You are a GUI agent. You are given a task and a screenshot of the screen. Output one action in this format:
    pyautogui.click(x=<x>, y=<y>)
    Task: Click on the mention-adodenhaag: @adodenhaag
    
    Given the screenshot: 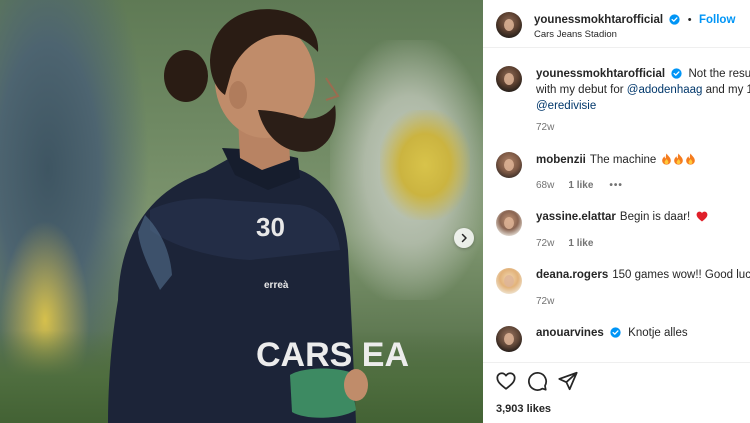 What is the action you would take?
    pyautogui.click(x=665, y=90)
    